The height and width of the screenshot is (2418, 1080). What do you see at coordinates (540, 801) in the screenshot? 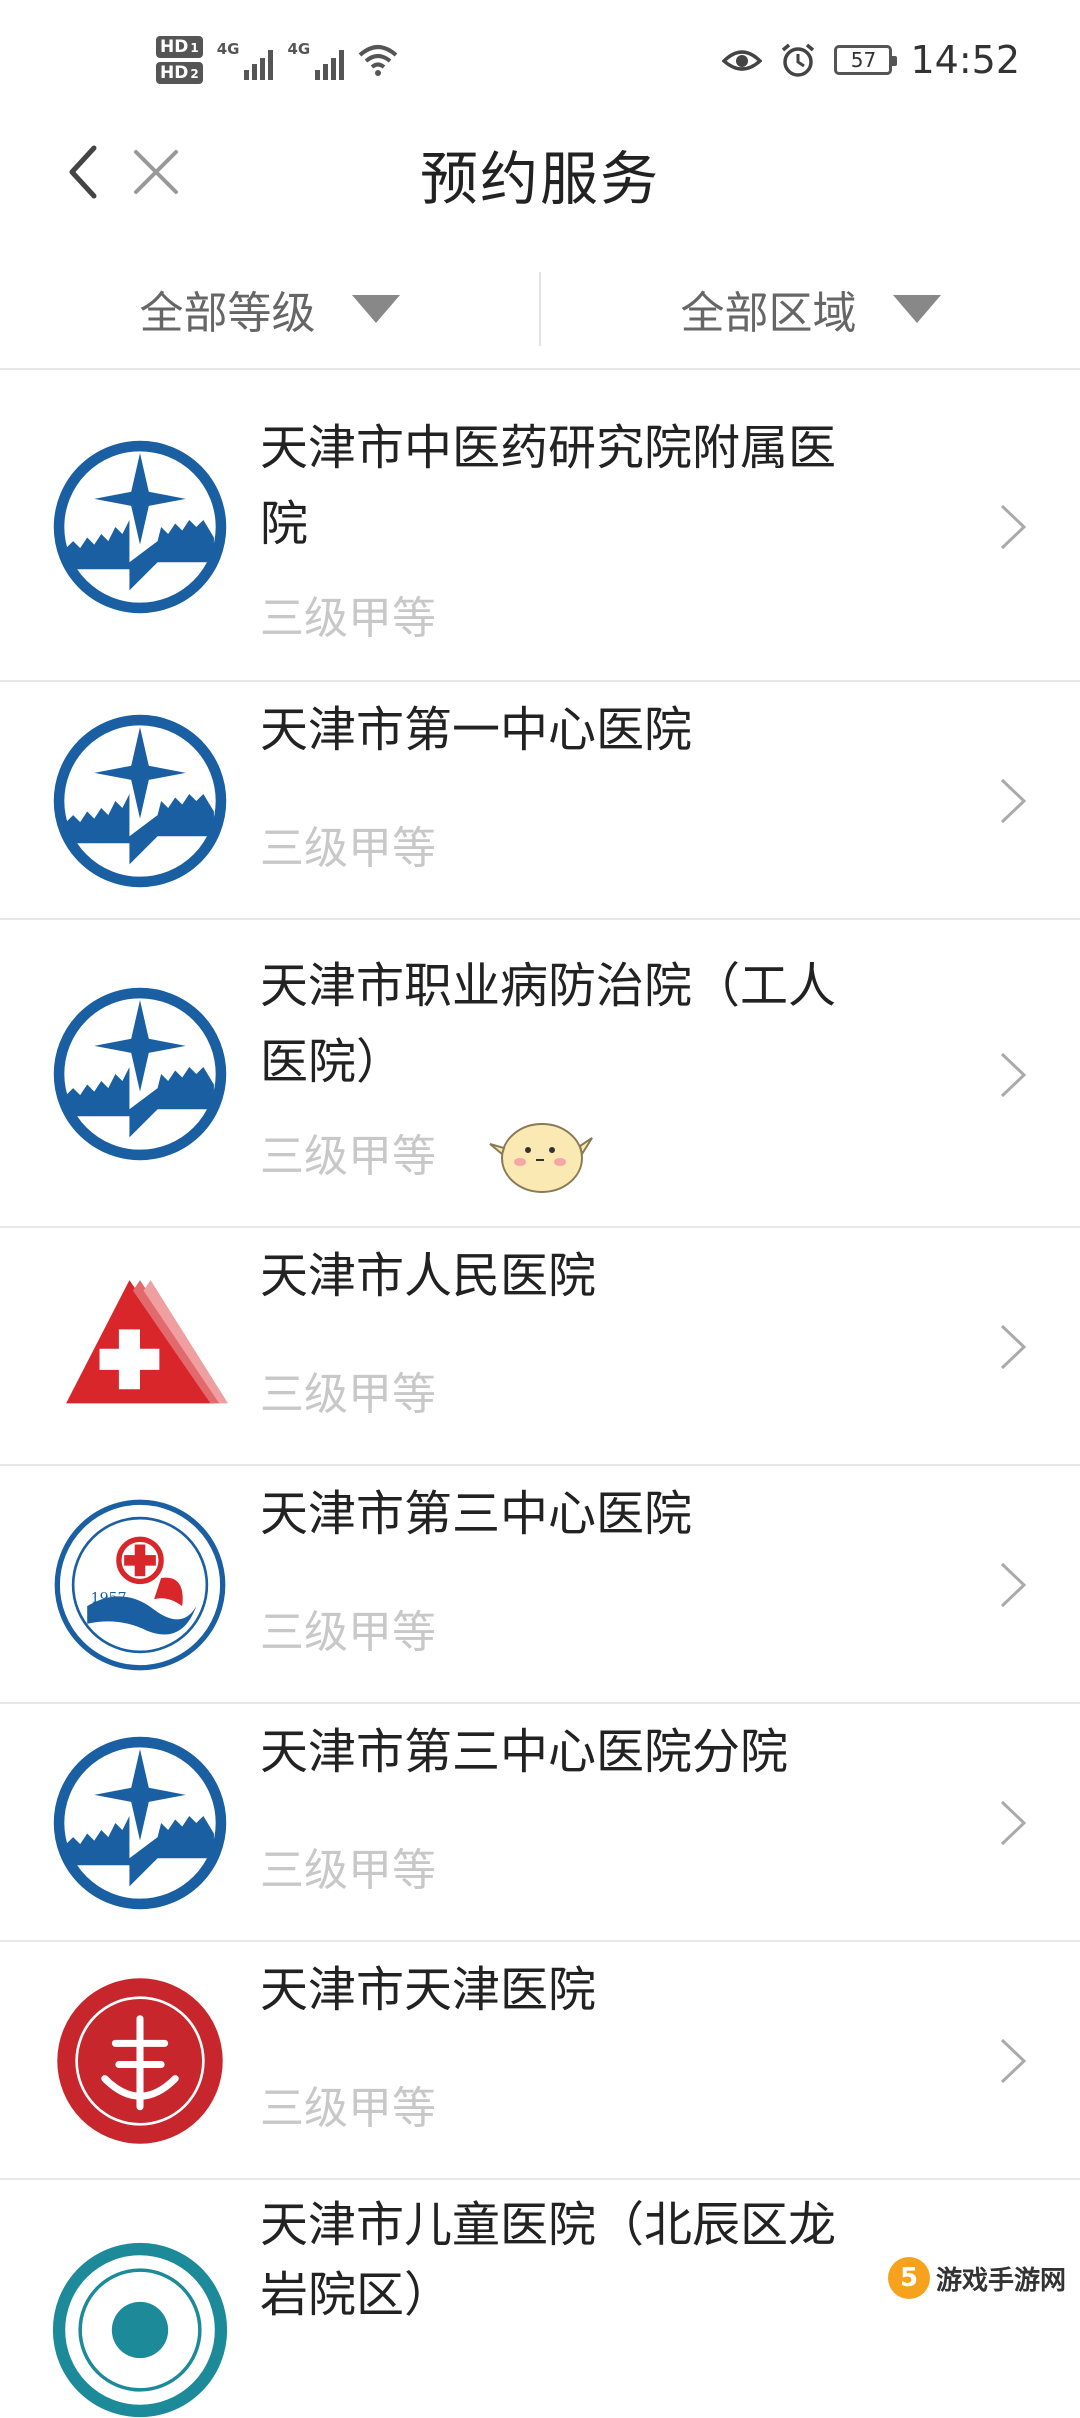
I see `hospital-item: 天津市第一中心医院 三级甲等` at bounding box center [540, 801].